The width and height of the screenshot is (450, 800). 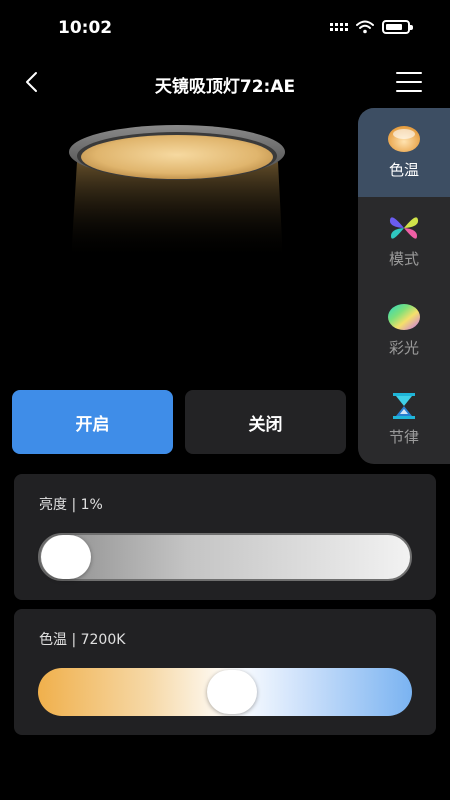 What do you see at coordinates (404, 228) in the screenshot?
I see `mode-butterfly-icon` at bounding box center [404, 228].